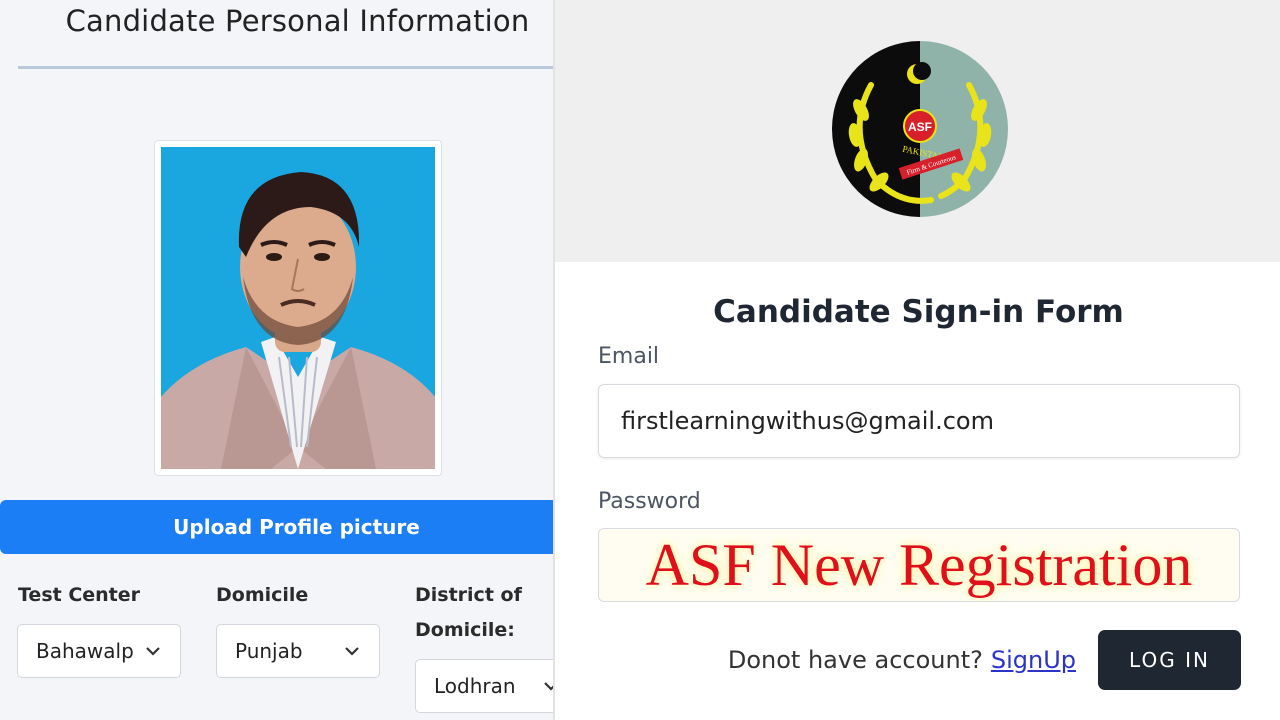  I want to click on password-field: ASF New Registration, so click(919, 565).